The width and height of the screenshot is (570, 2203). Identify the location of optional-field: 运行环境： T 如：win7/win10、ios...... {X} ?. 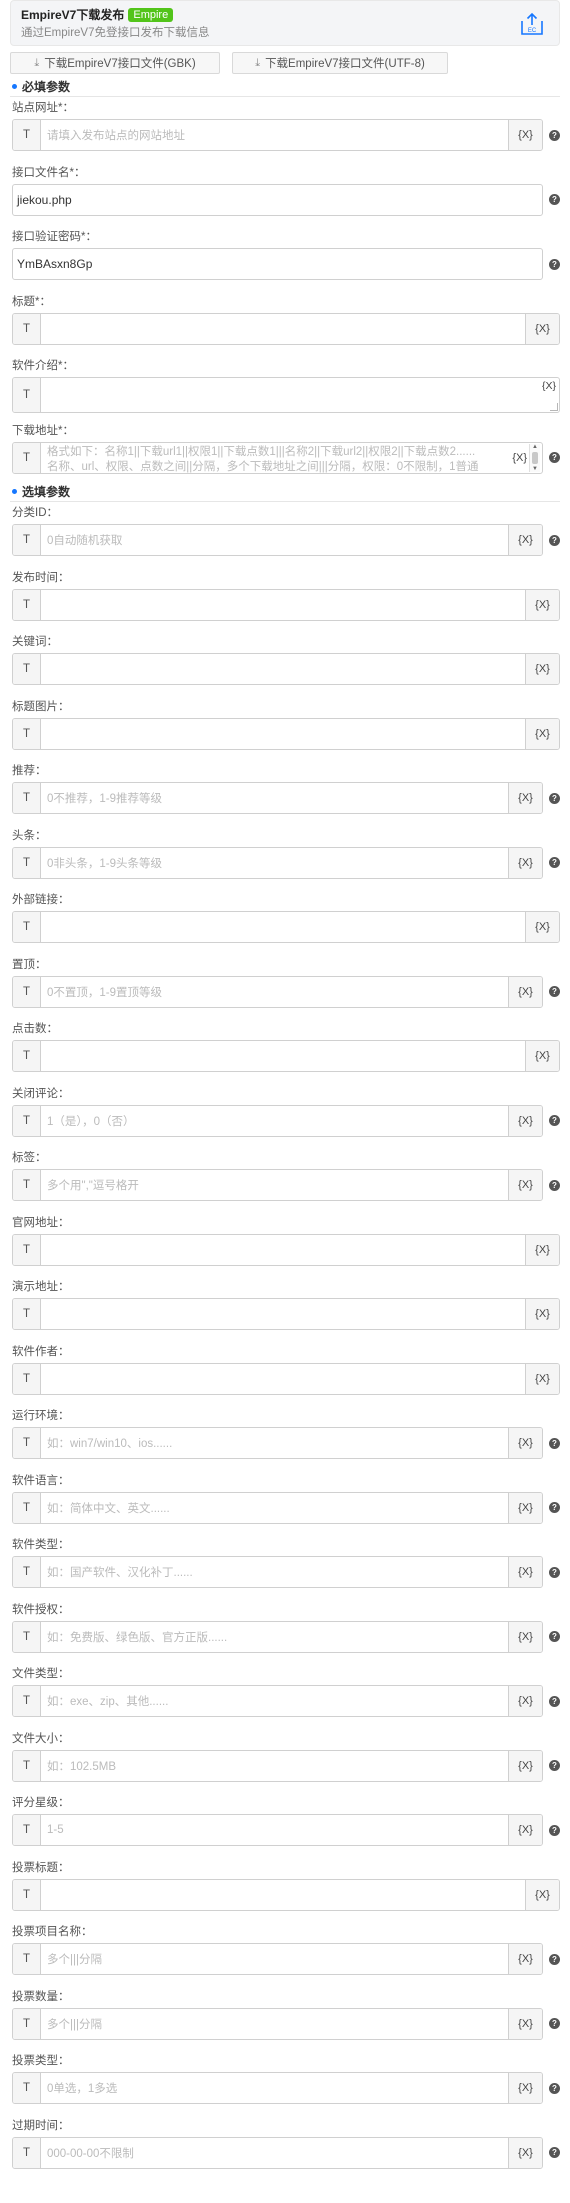
(285, 1437).